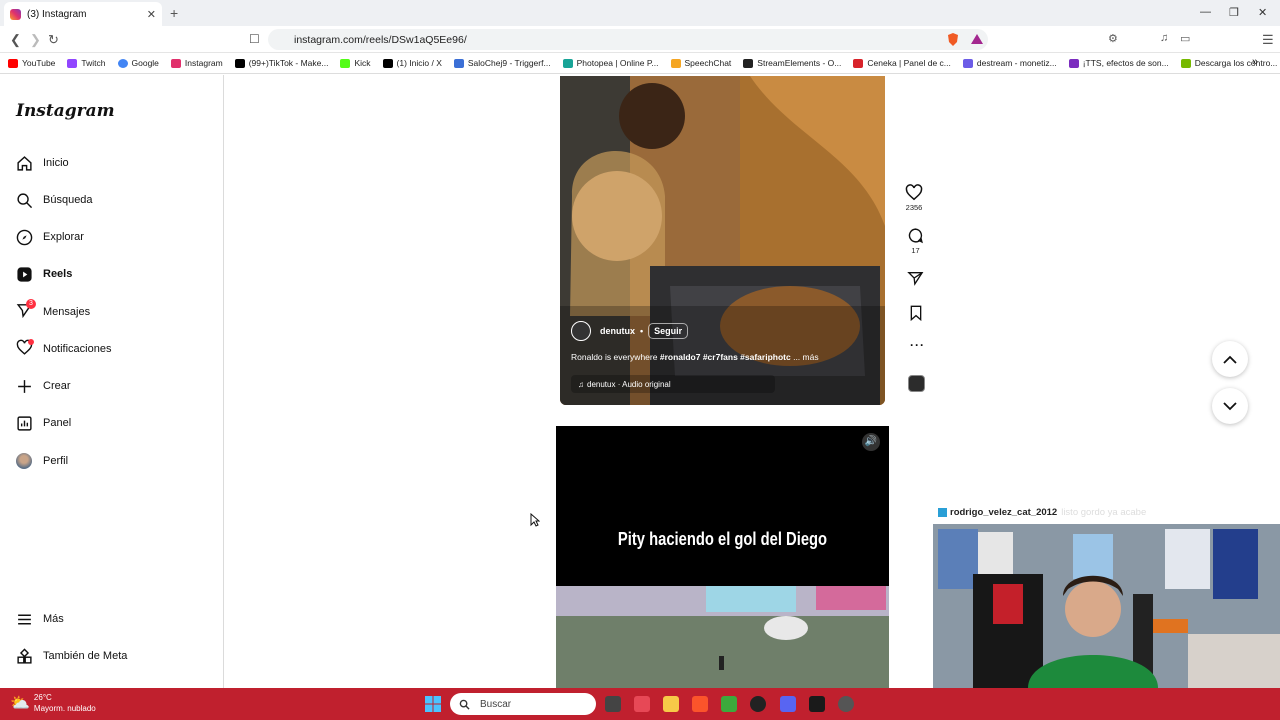 The image size is (1280, 720). What do you see at coordinates (581, 331) in the screenshot?
I see `author-avatar` at bounding box center [581, 331].